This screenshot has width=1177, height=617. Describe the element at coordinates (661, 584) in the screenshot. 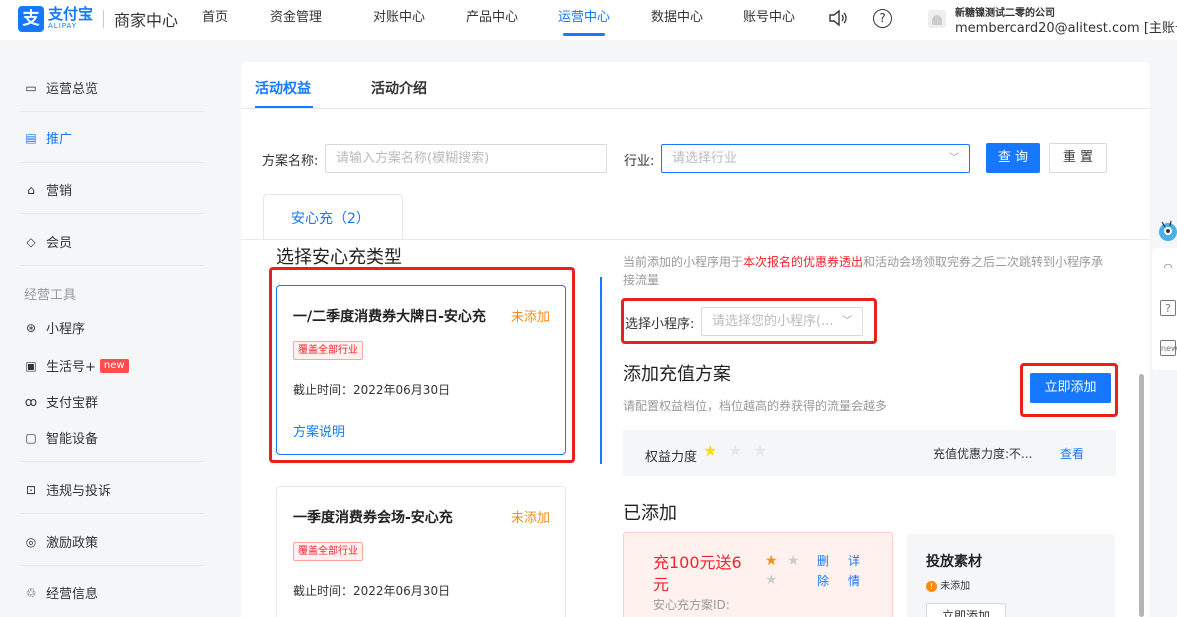

I see `plan-name-line: 元` at that location.